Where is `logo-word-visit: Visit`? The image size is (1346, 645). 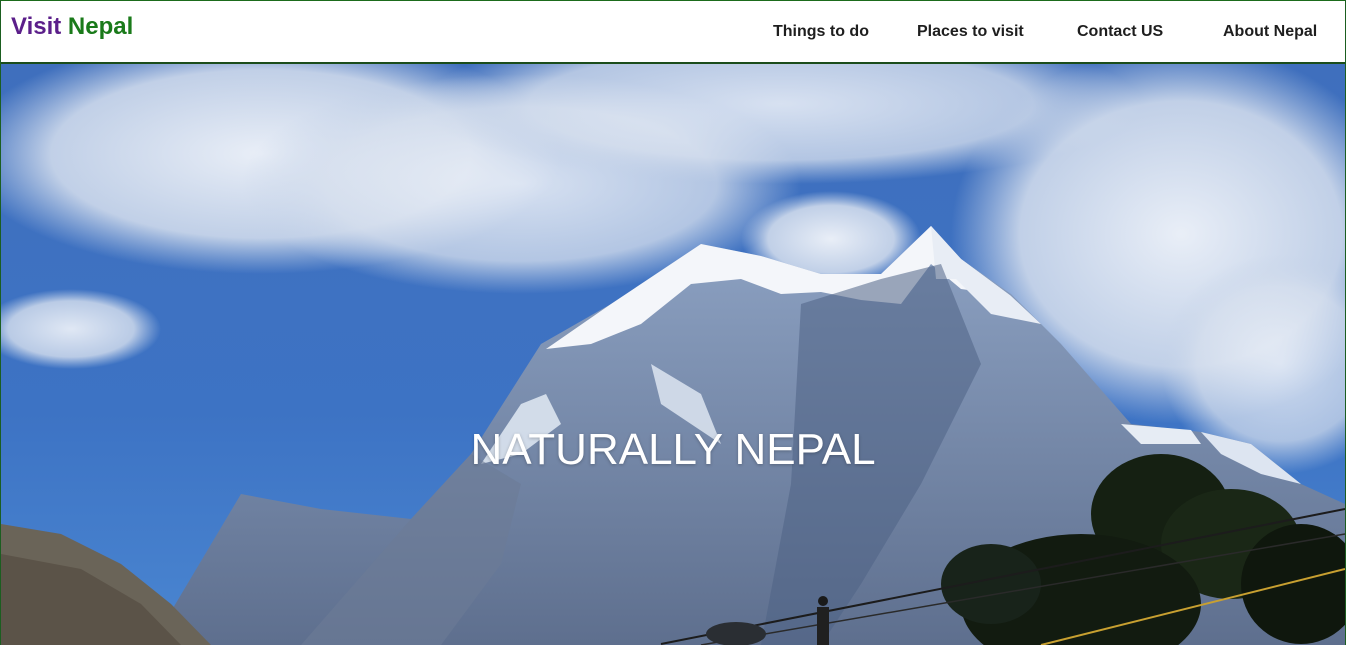 logo-word-visit: Visit is located at coordinates (36, 26).